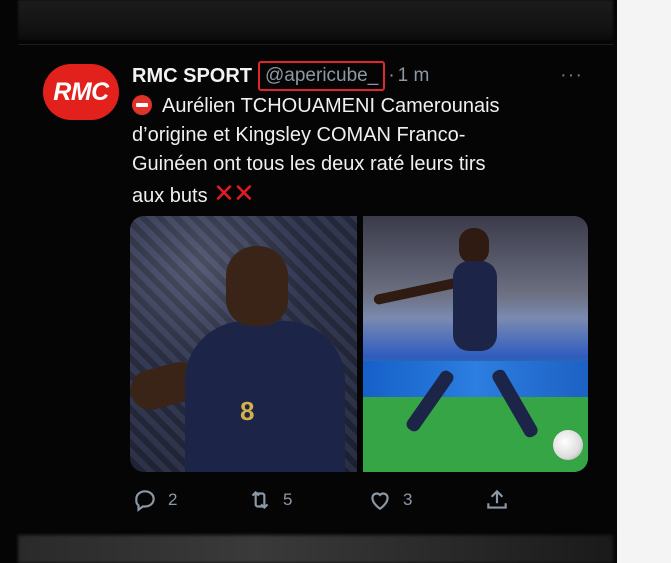 The image size is (671, 563). What do you see at coordinates (315, 20) in the screenshot?
I see `blurred-previous-tweet` at bounding box center [315, 20].